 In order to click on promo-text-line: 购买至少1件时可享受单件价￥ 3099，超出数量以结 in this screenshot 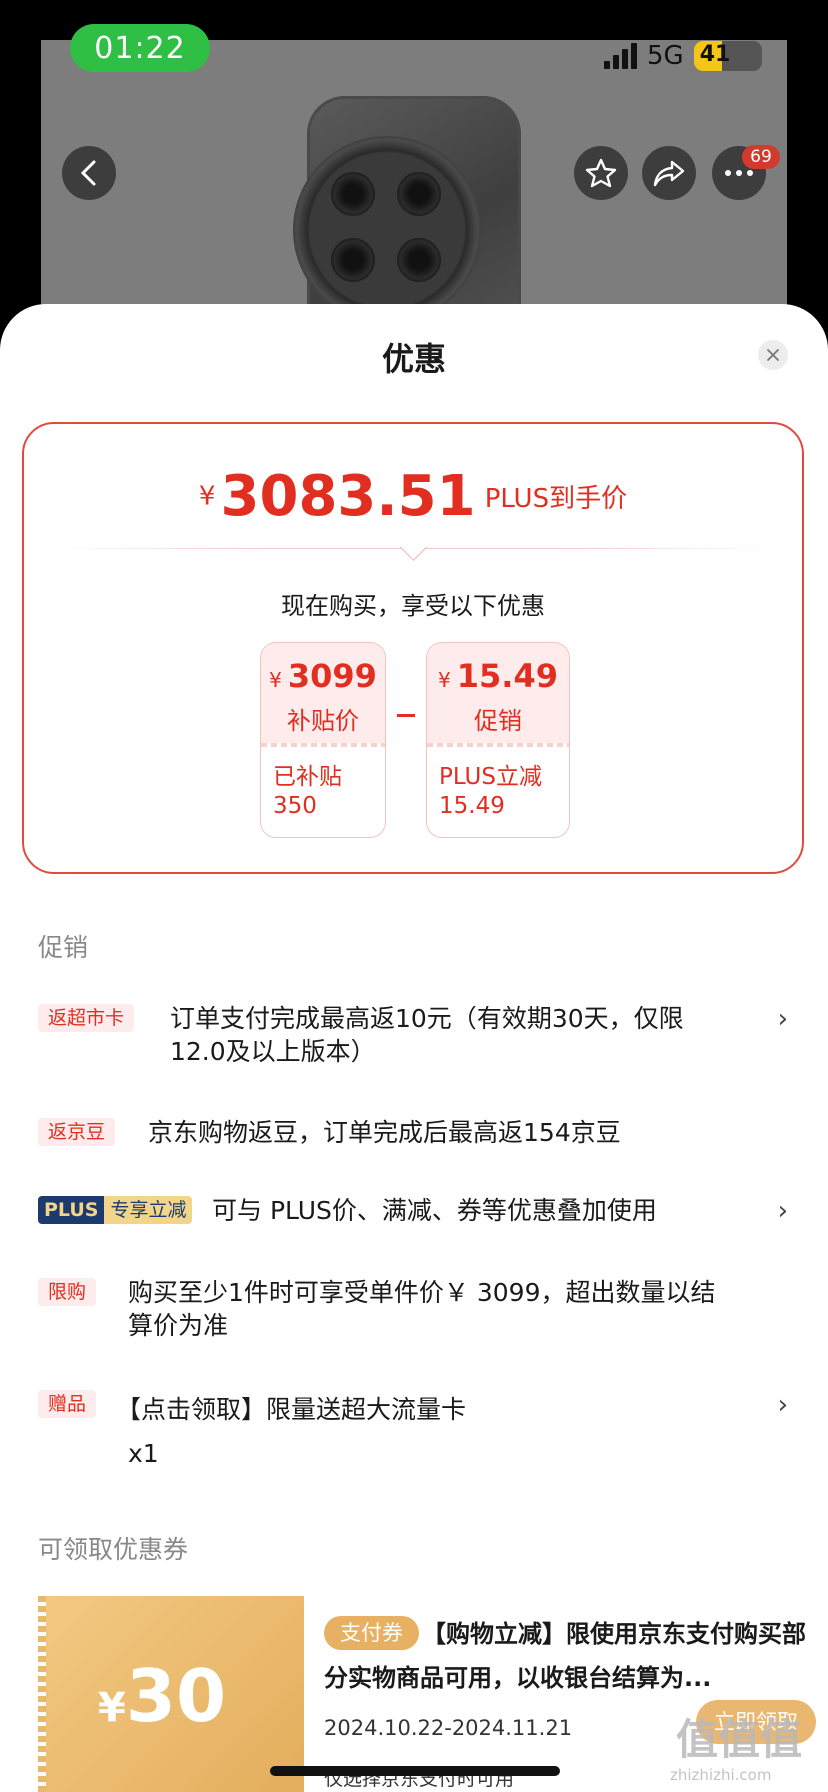, I will do `click(422, 1292)`.